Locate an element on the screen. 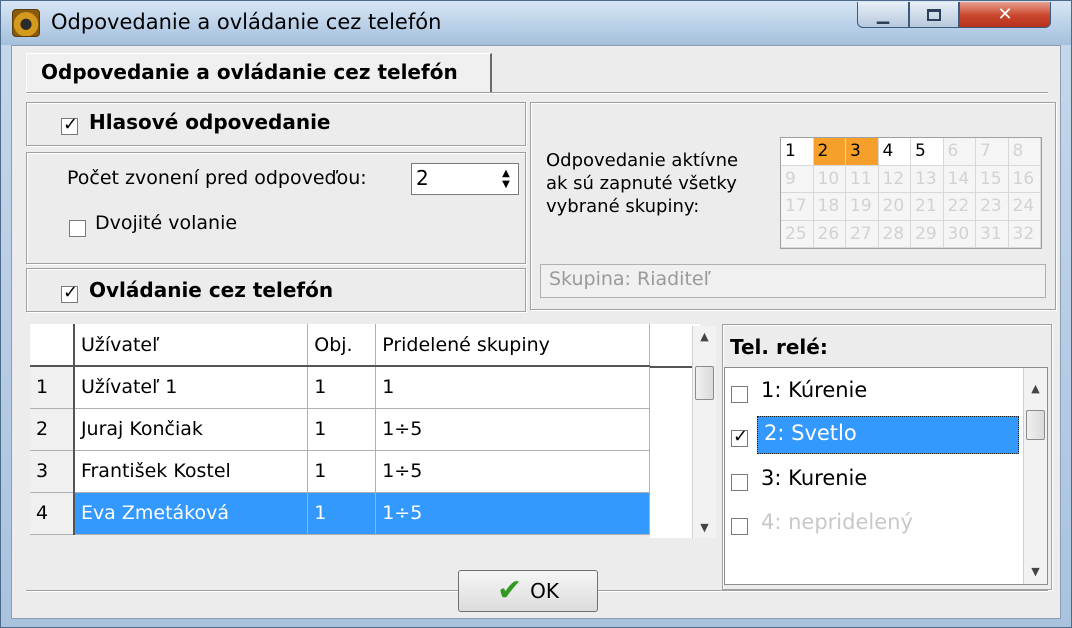 Image resolution: width=1072 pixels, height=628 pixels. minimize-button: ▁ is located at coordinates (883, 15).